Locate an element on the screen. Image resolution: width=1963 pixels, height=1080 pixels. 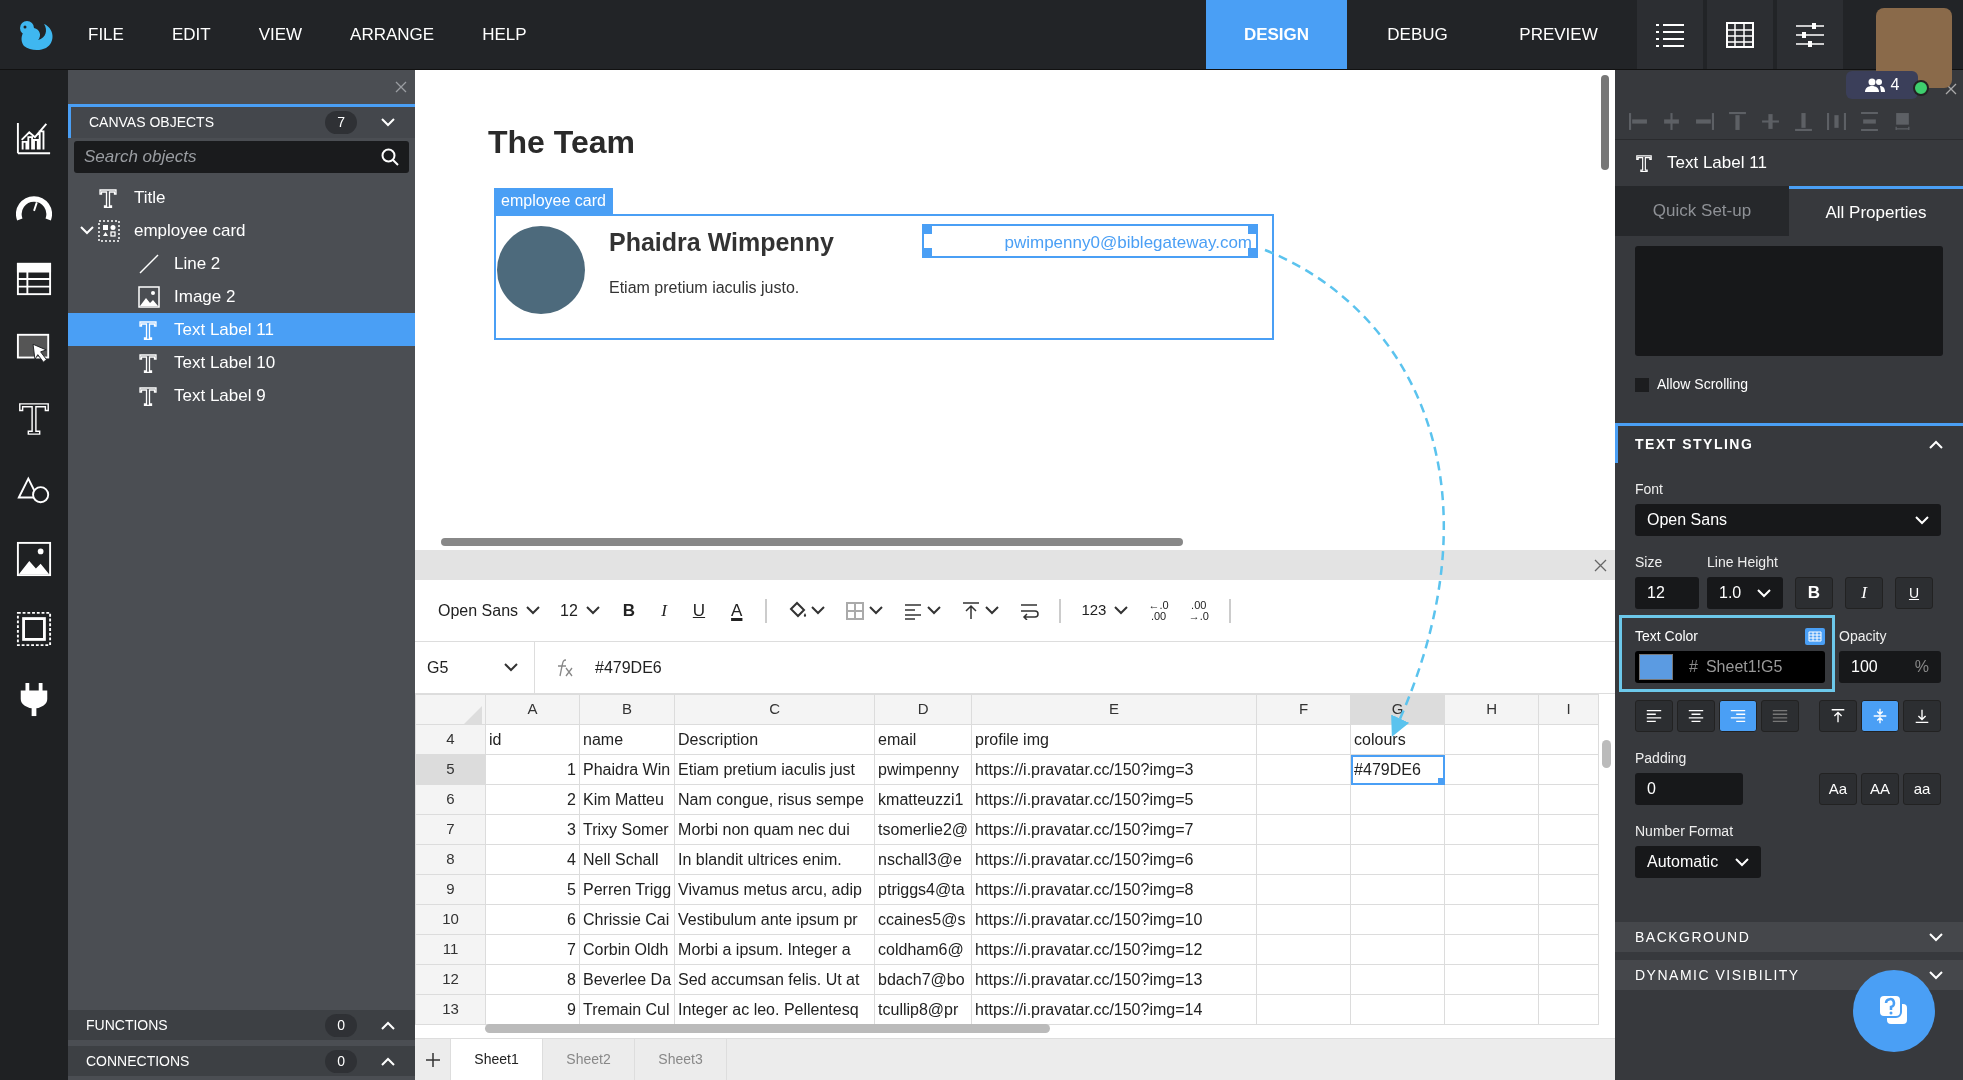
table-cell: profile img is located at coordinates (1114, 739).